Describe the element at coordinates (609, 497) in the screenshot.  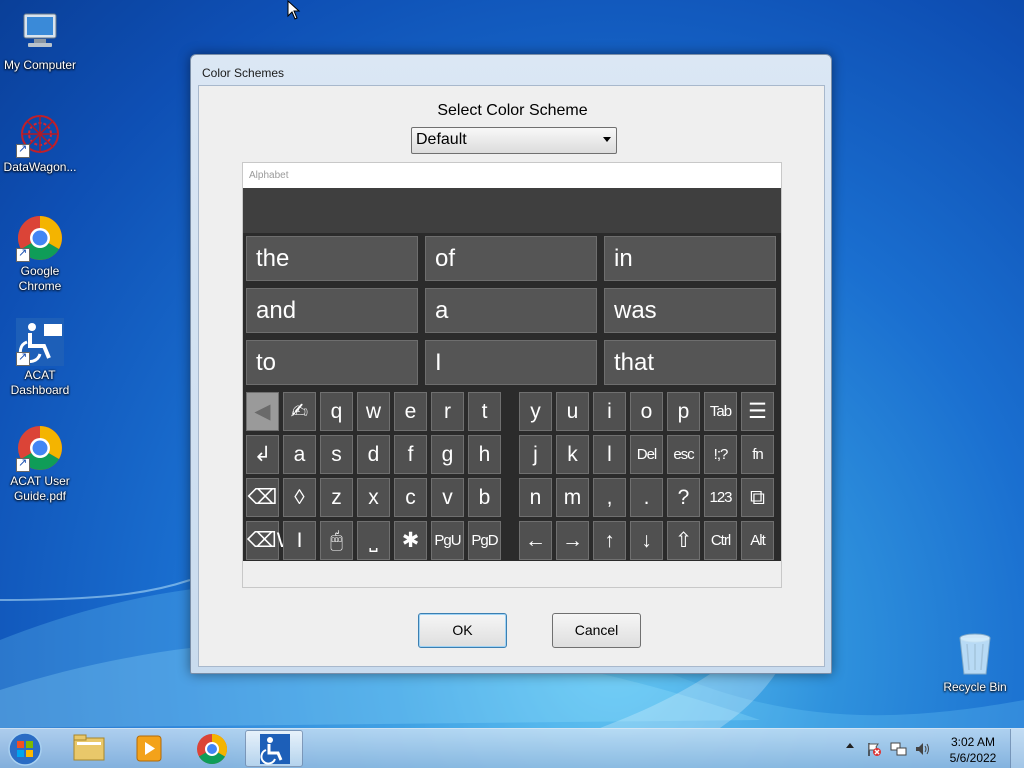
I see `keyboard-key: ,` at that location.